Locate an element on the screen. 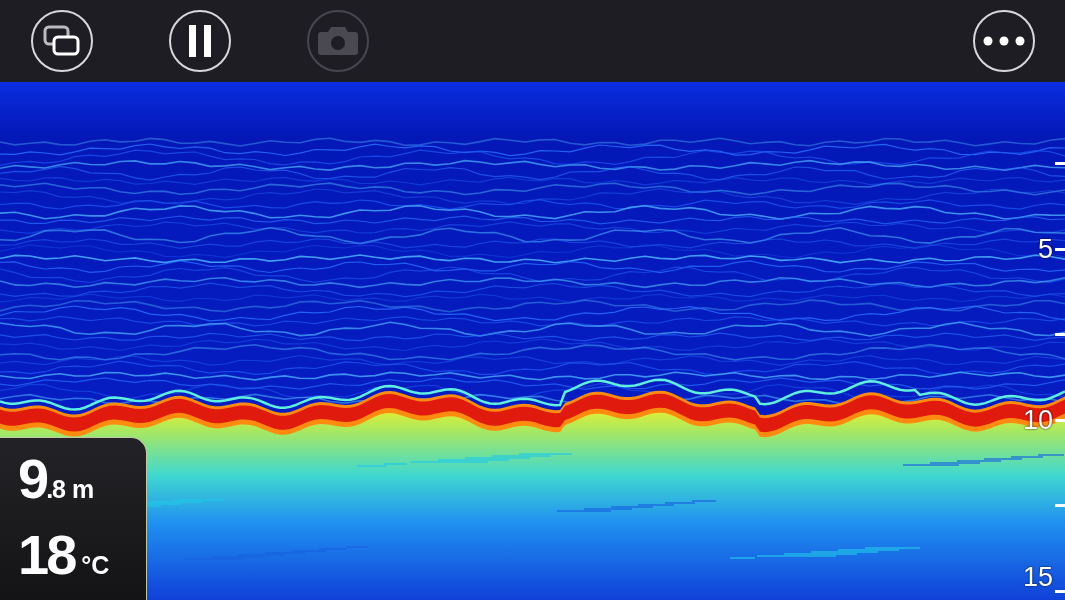 The height and width of the screenshot is (600, 1065). more-button is located at coordinates (1004, 41).